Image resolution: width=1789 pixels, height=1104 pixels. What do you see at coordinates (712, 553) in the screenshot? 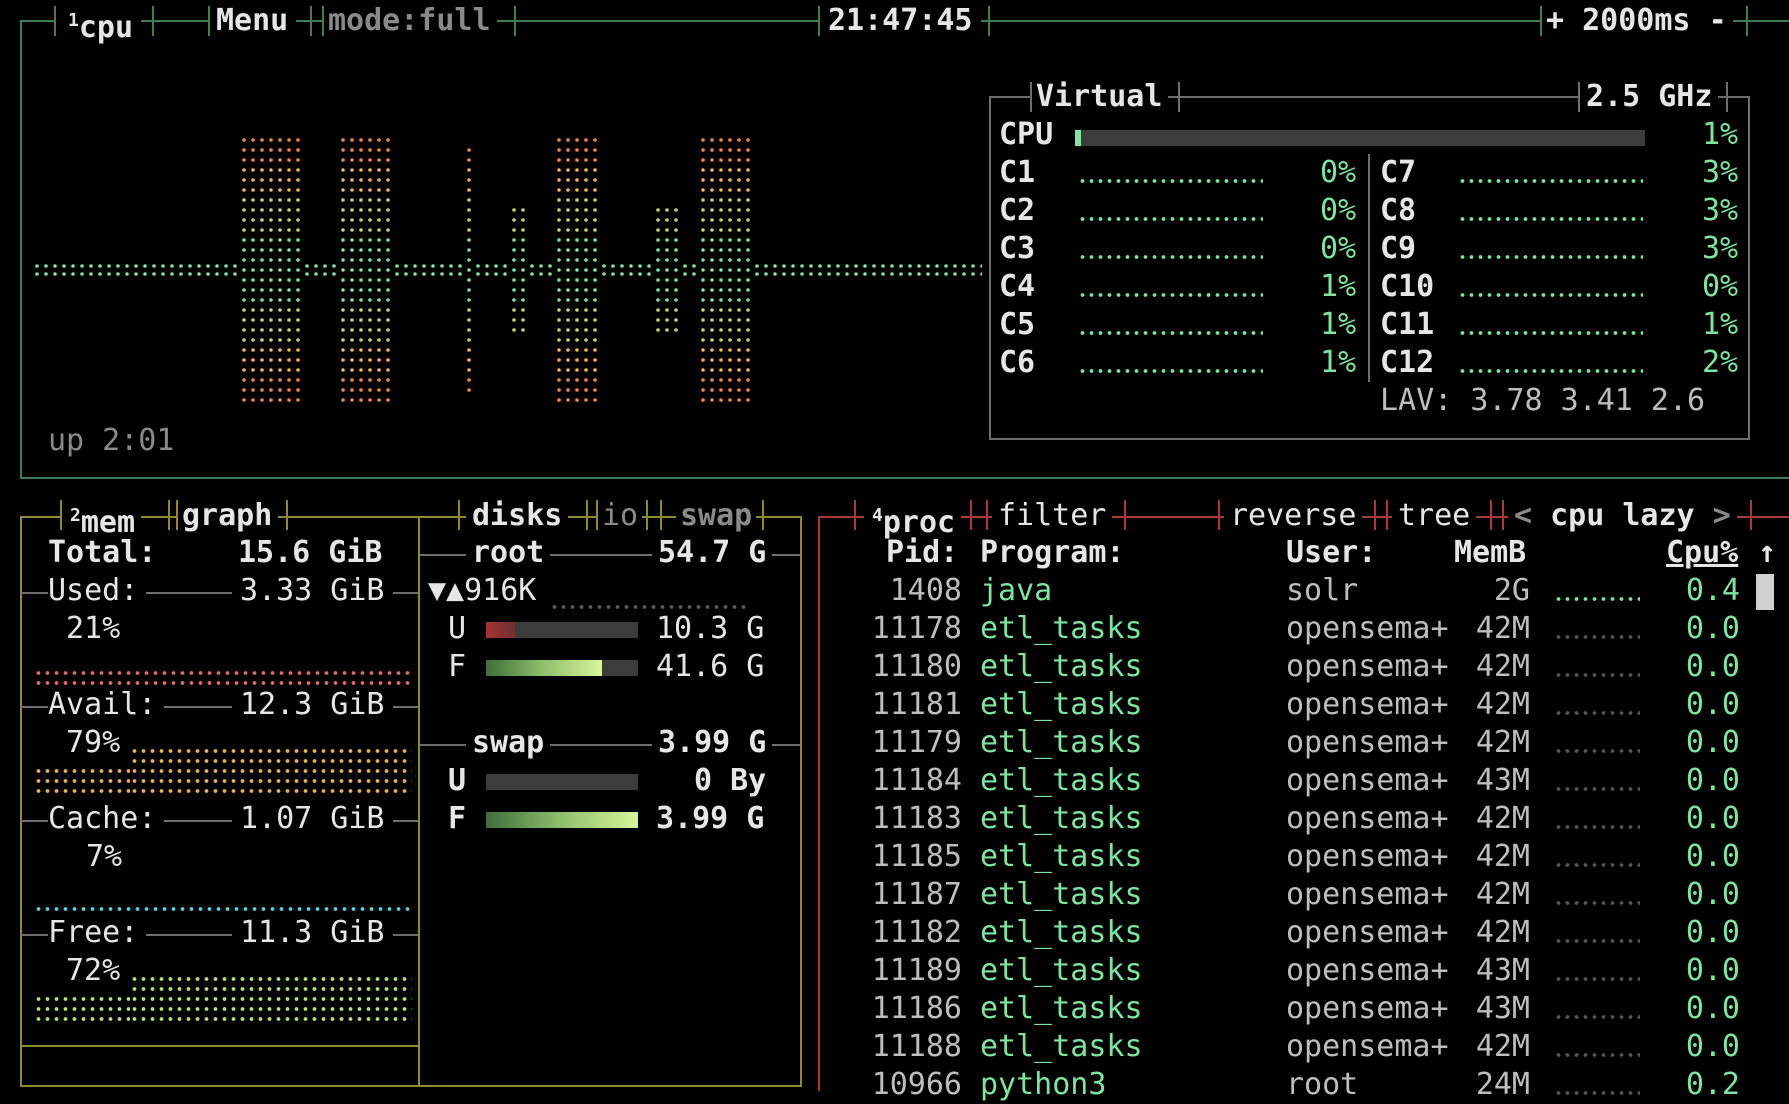
I see `disk-root-size: 54.7 G` at bounding box center [712, 553].